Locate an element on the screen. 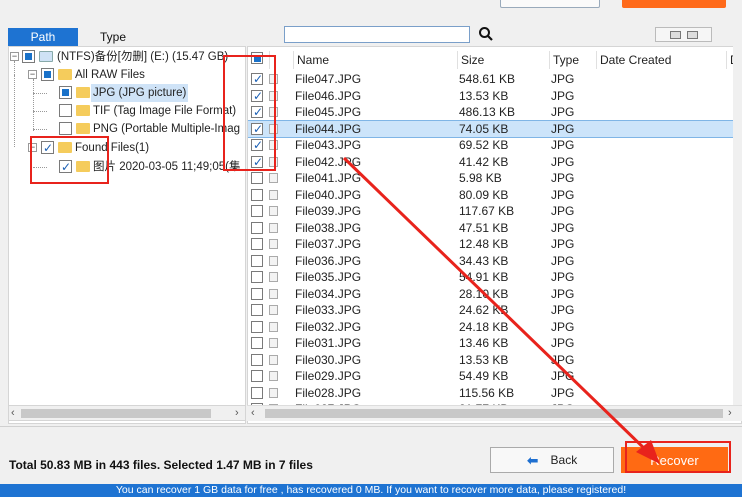  file-size: 69.52 KB is located at coordinates (484, 145).